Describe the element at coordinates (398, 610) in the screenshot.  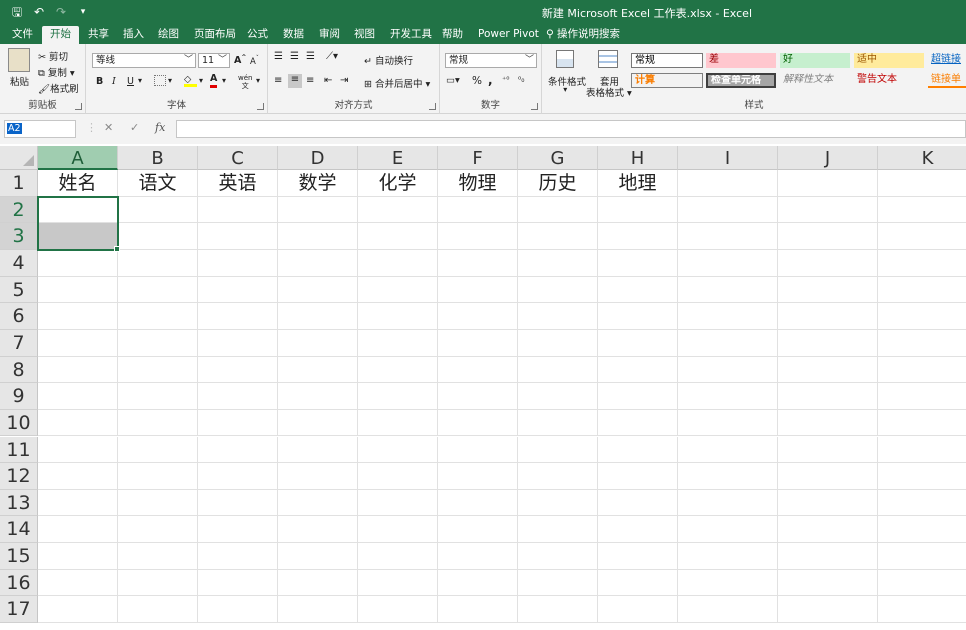
I see `cell-e17` at that location.